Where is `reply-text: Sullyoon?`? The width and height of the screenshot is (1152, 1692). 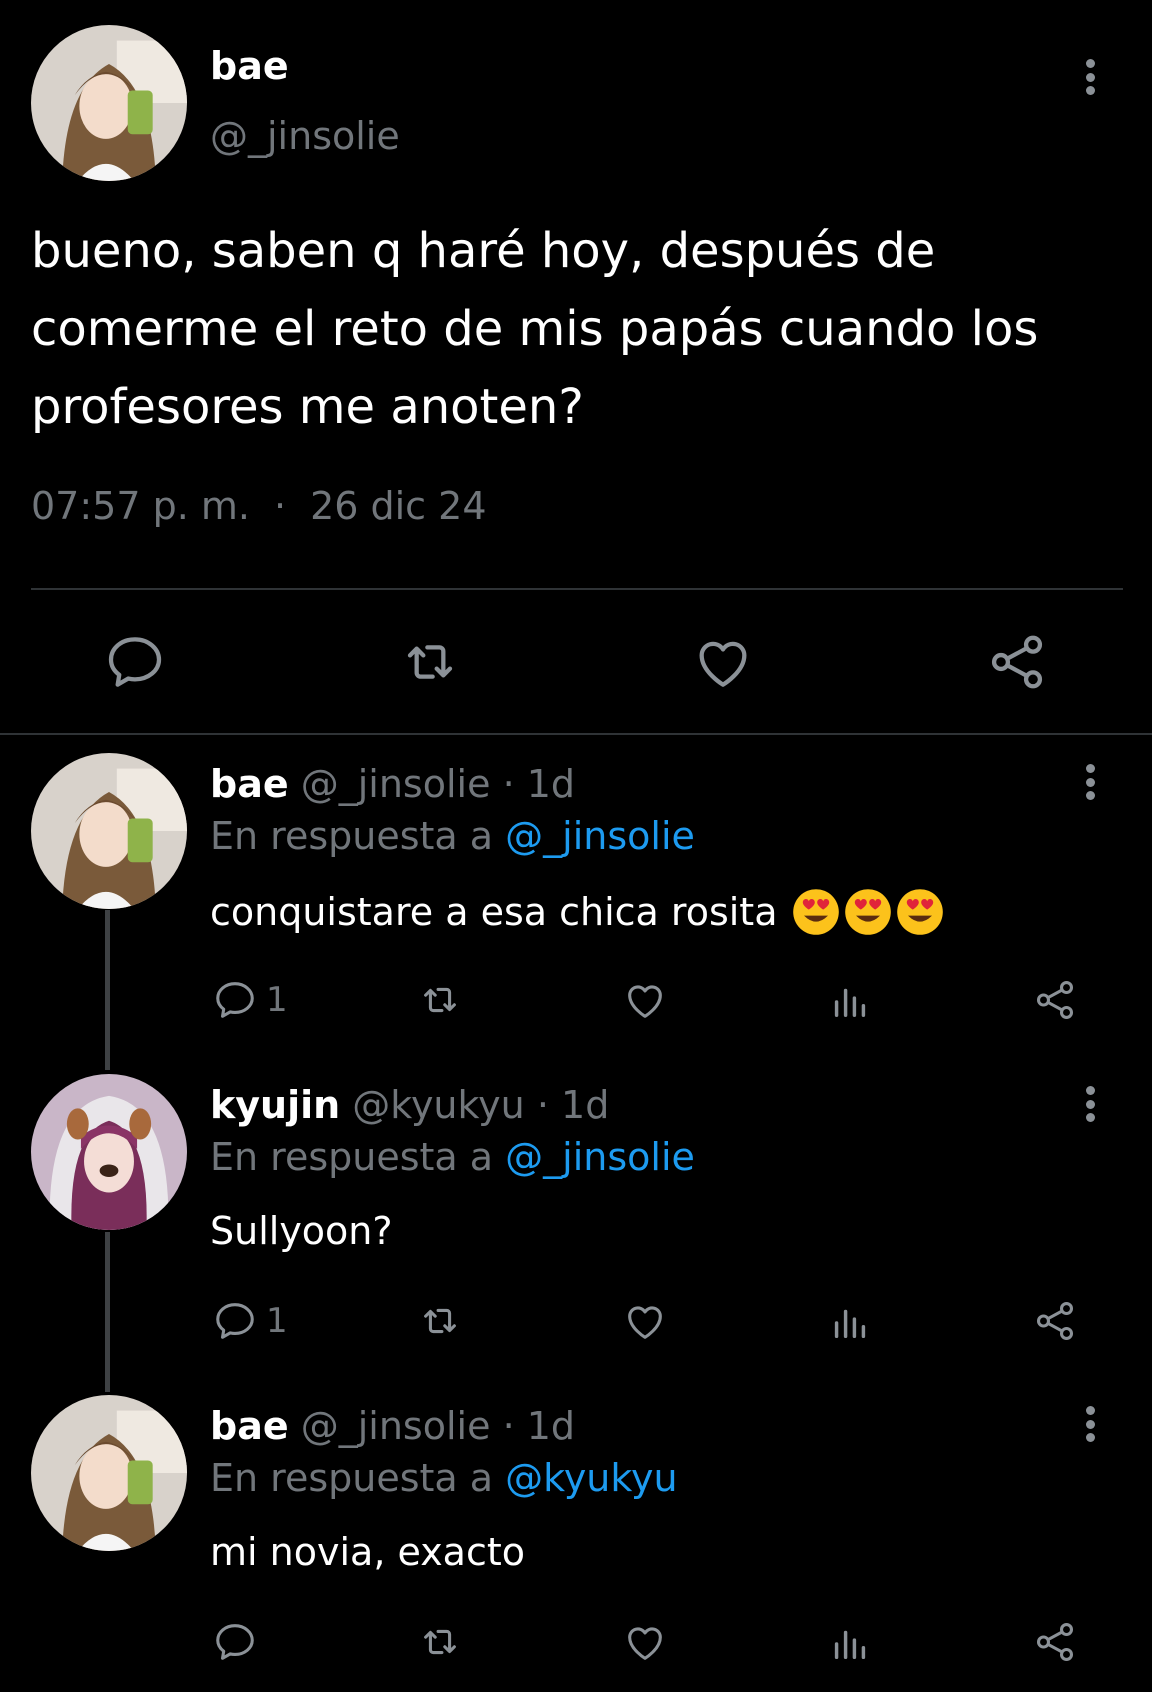
reply-text: Sullyoon? is located at coordinates (301, 1231).